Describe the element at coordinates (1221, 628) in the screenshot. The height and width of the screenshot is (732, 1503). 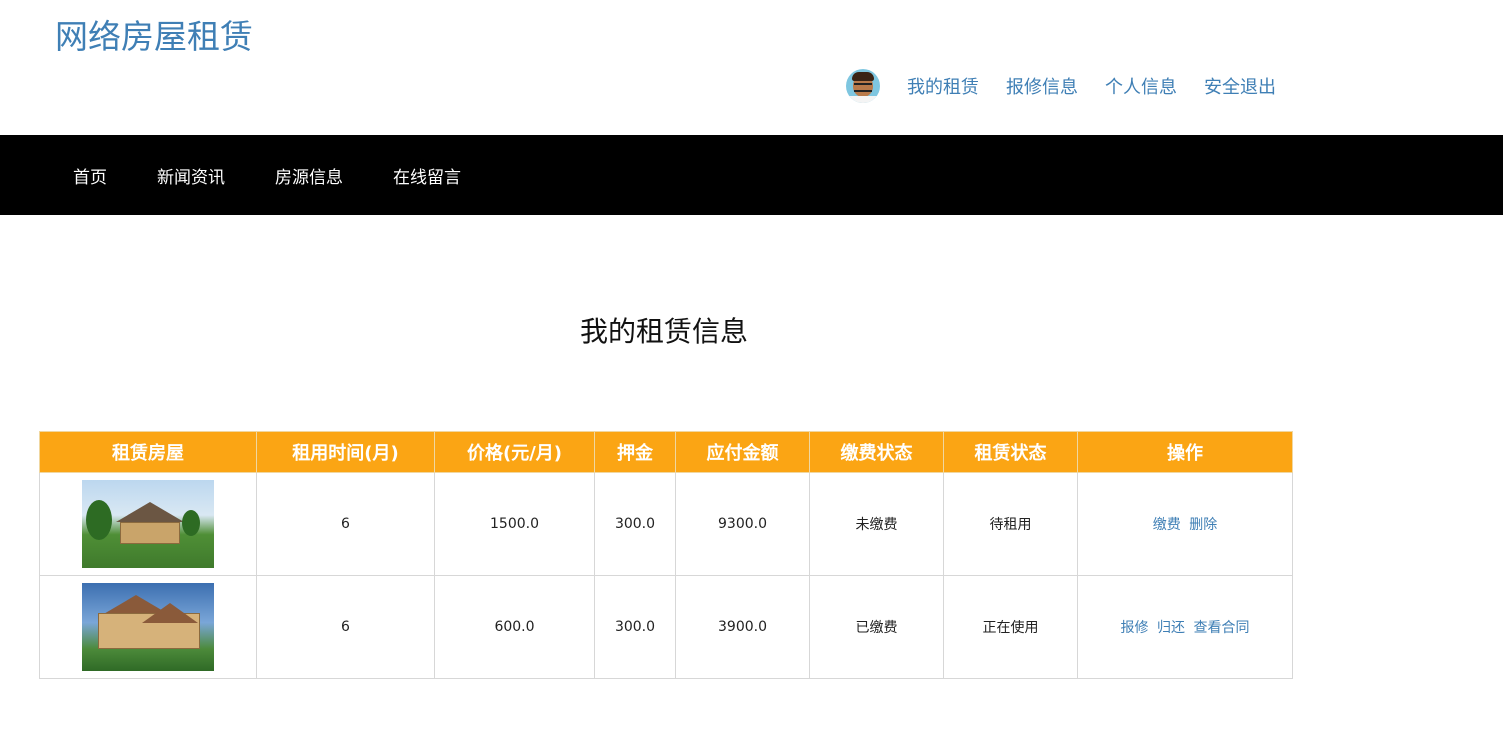
I see `view-contract-link: 查看合同` at that location.